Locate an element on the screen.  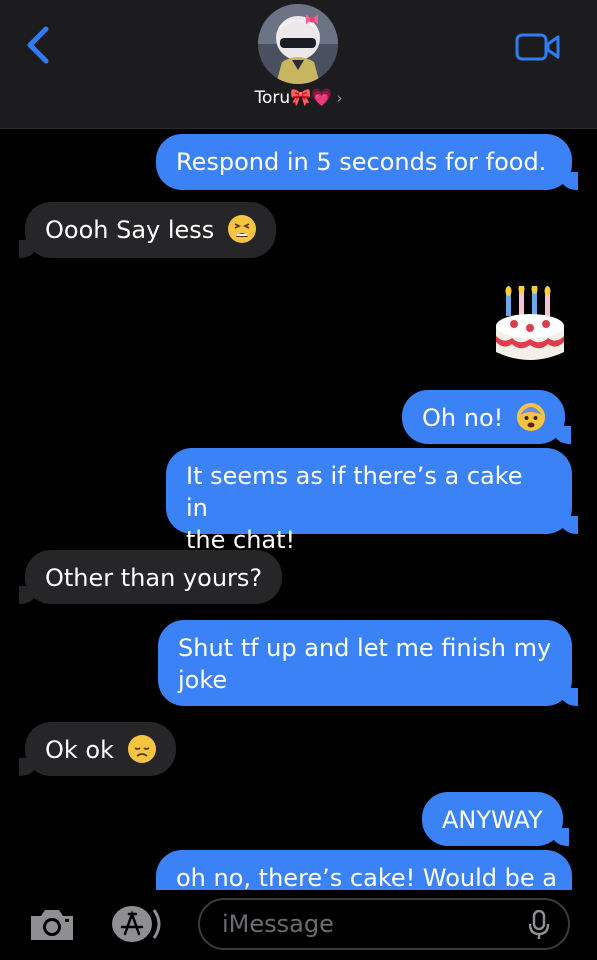
message-text: Respond in 5 seconds for food. is located at coordinates (361, 162).